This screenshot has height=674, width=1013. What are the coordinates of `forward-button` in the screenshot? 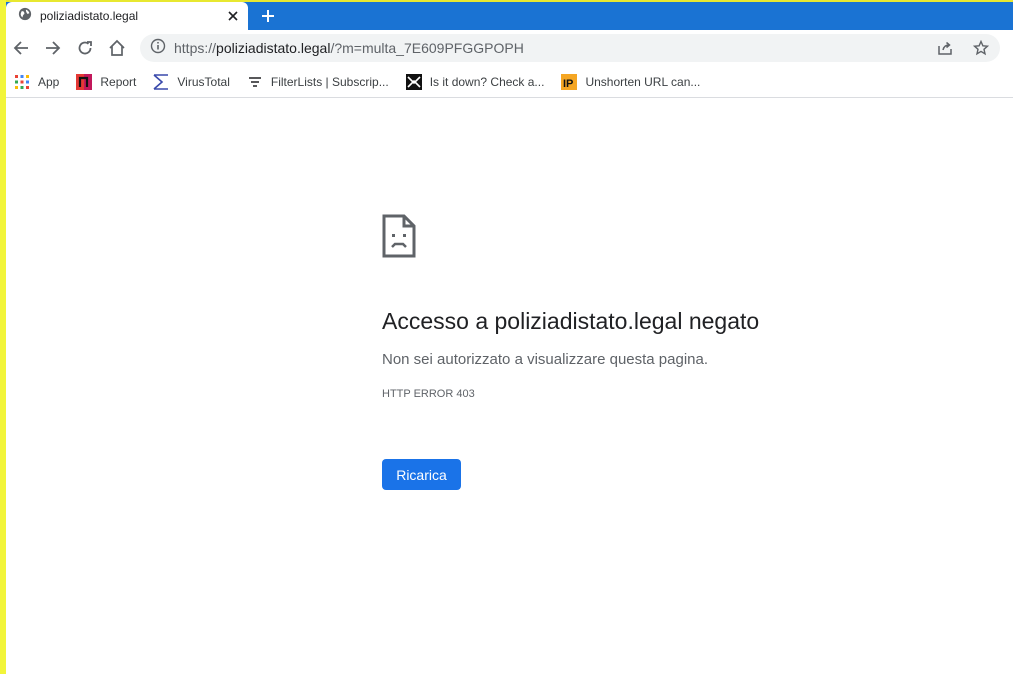 It's located at (53, 48).